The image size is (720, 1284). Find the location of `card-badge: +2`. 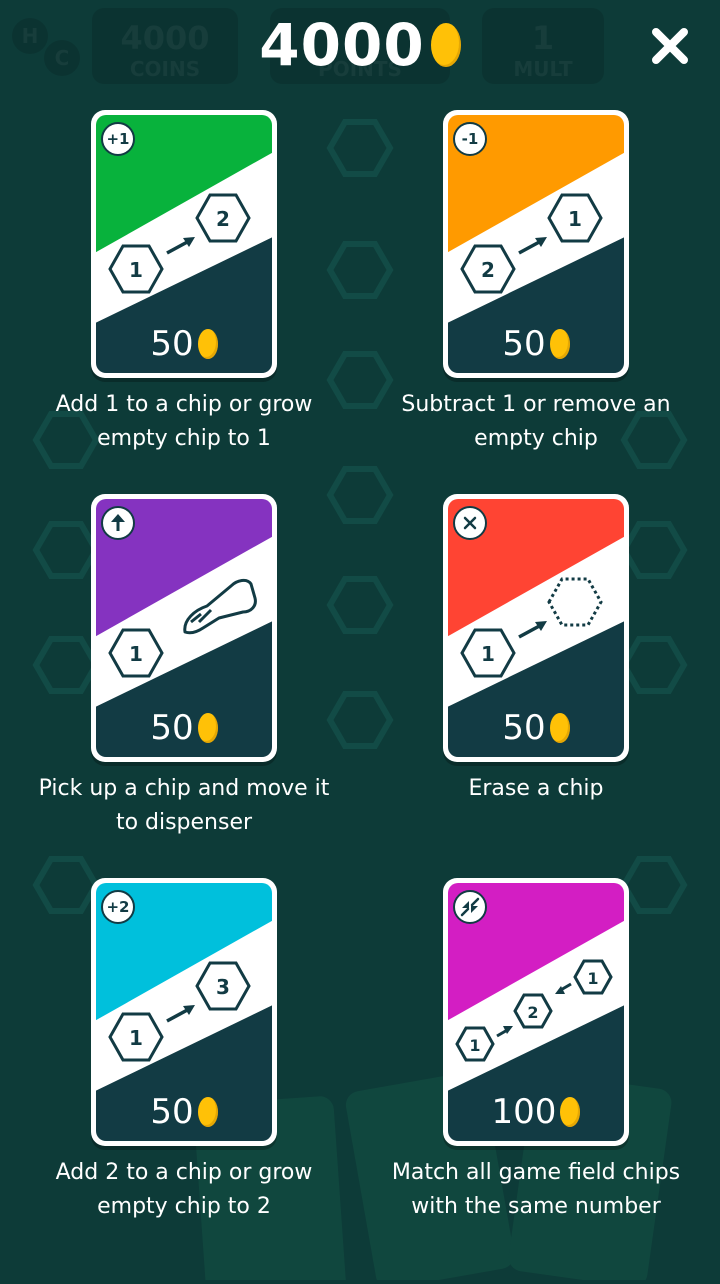

card-badge: +2 is located at coordinates (118, 907).